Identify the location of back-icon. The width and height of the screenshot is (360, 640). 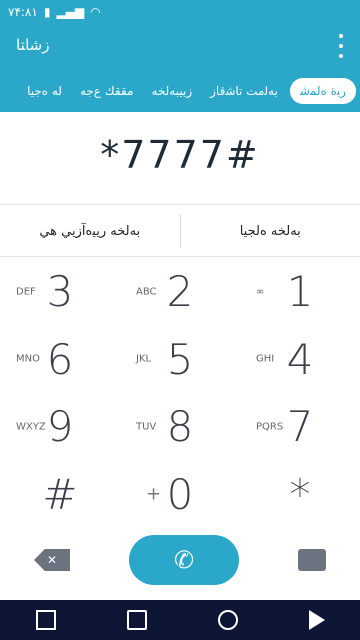
(316, 620).